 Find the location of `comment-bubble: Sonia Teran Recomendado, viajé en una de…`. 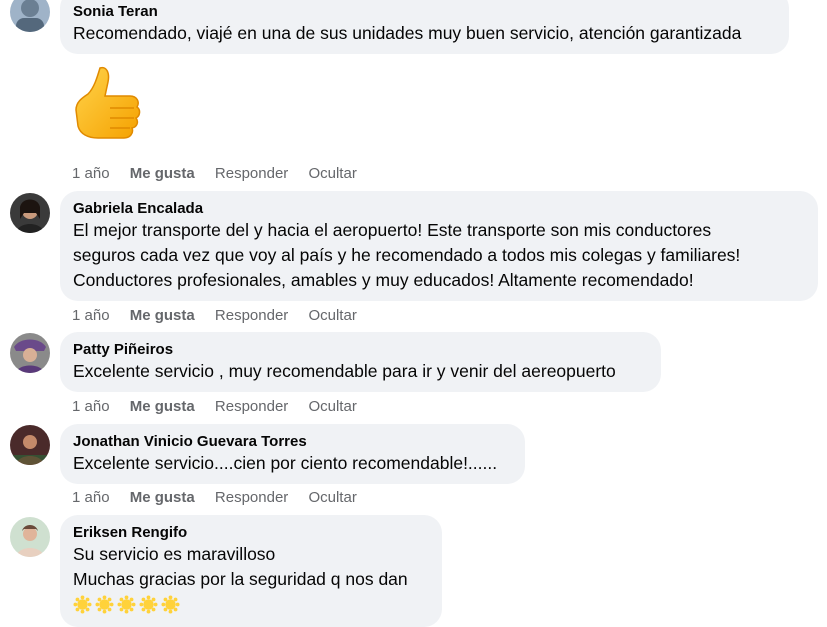

comment-bubble: Sonia Teran Recomendado, viajé en una de… is located at coordinates (424, 27).